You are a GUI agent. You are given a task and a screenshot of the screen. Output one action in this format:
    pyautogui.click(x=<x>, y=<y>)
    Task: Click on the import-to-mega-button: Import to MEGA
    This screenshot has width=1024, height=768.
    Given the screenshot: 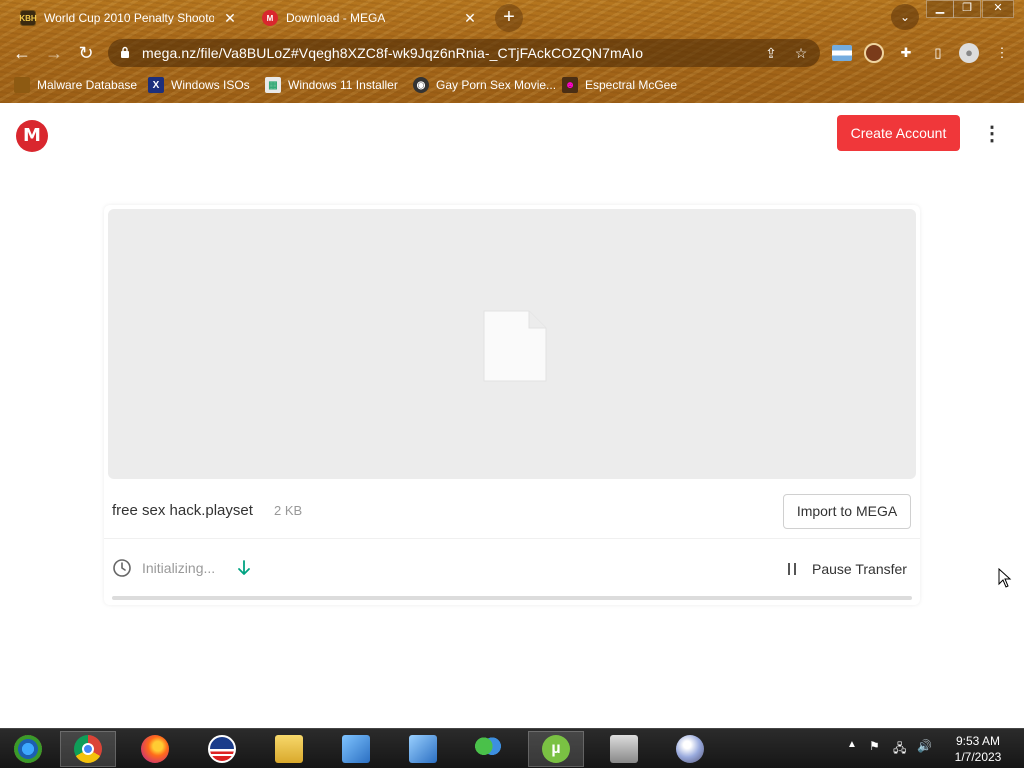 What is the action you would take?
    pyautogui.click(x=847, y=511)
    